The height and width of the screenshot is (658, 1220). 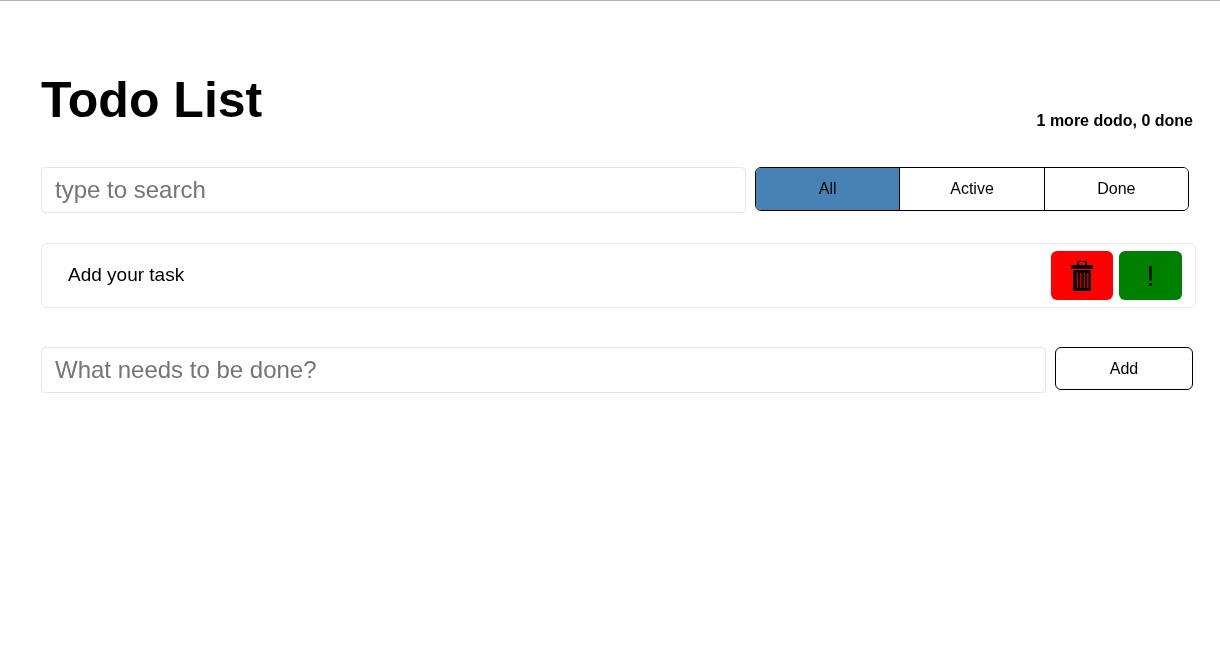 What do you see at coordinates (1124, 368) in the screenshot?
I see `add-button: Add` at bounding box center [1124, 368].